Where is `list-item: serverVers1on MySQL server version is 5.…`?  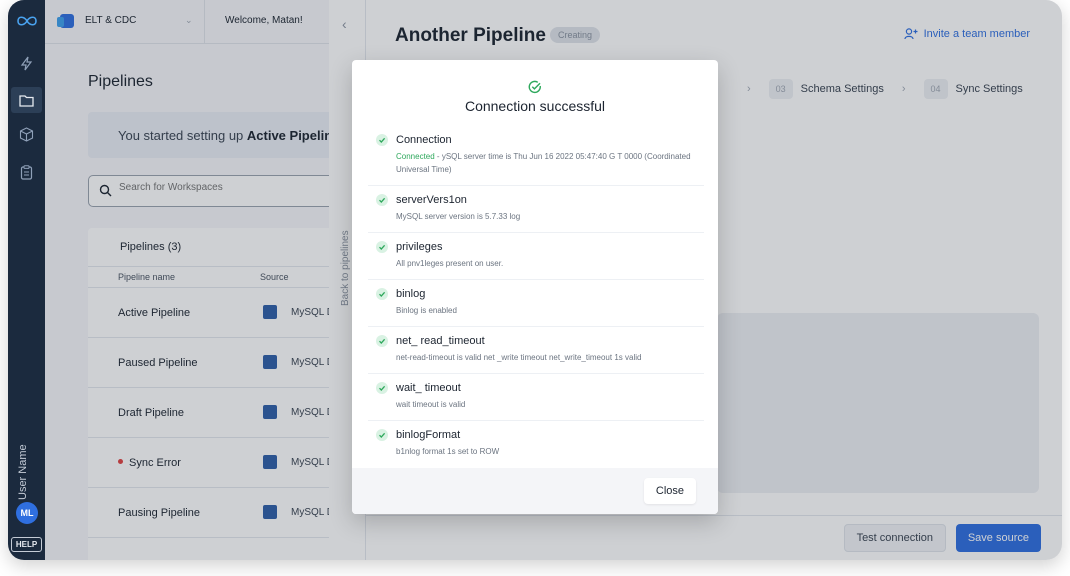 list-item: serverVers1on MySQL server version is 5.… is located at coordinates (536, 209).